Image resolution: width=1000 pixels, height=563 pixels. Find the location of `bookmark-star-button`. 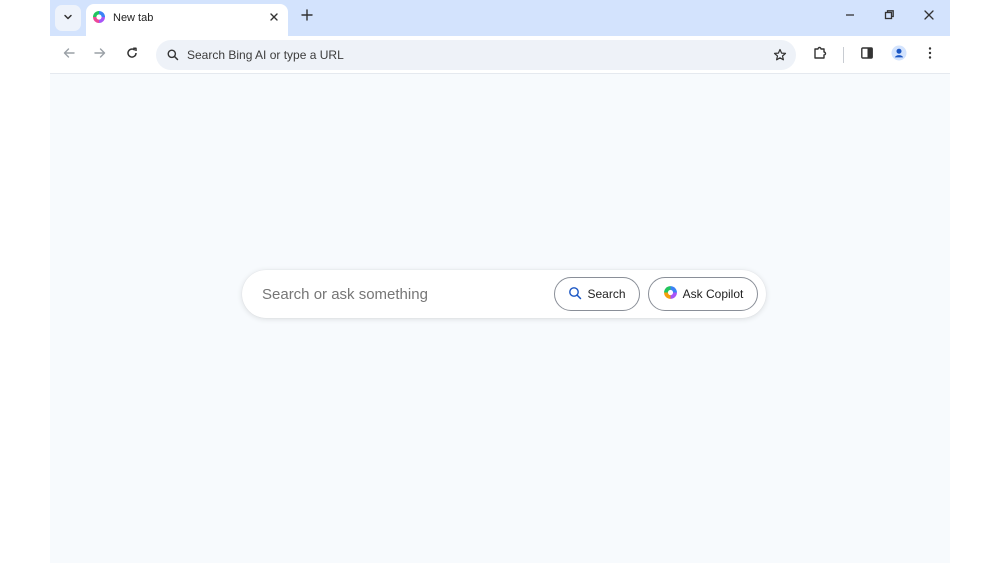

bookmark-star-button is located at coordinates (780, 55).